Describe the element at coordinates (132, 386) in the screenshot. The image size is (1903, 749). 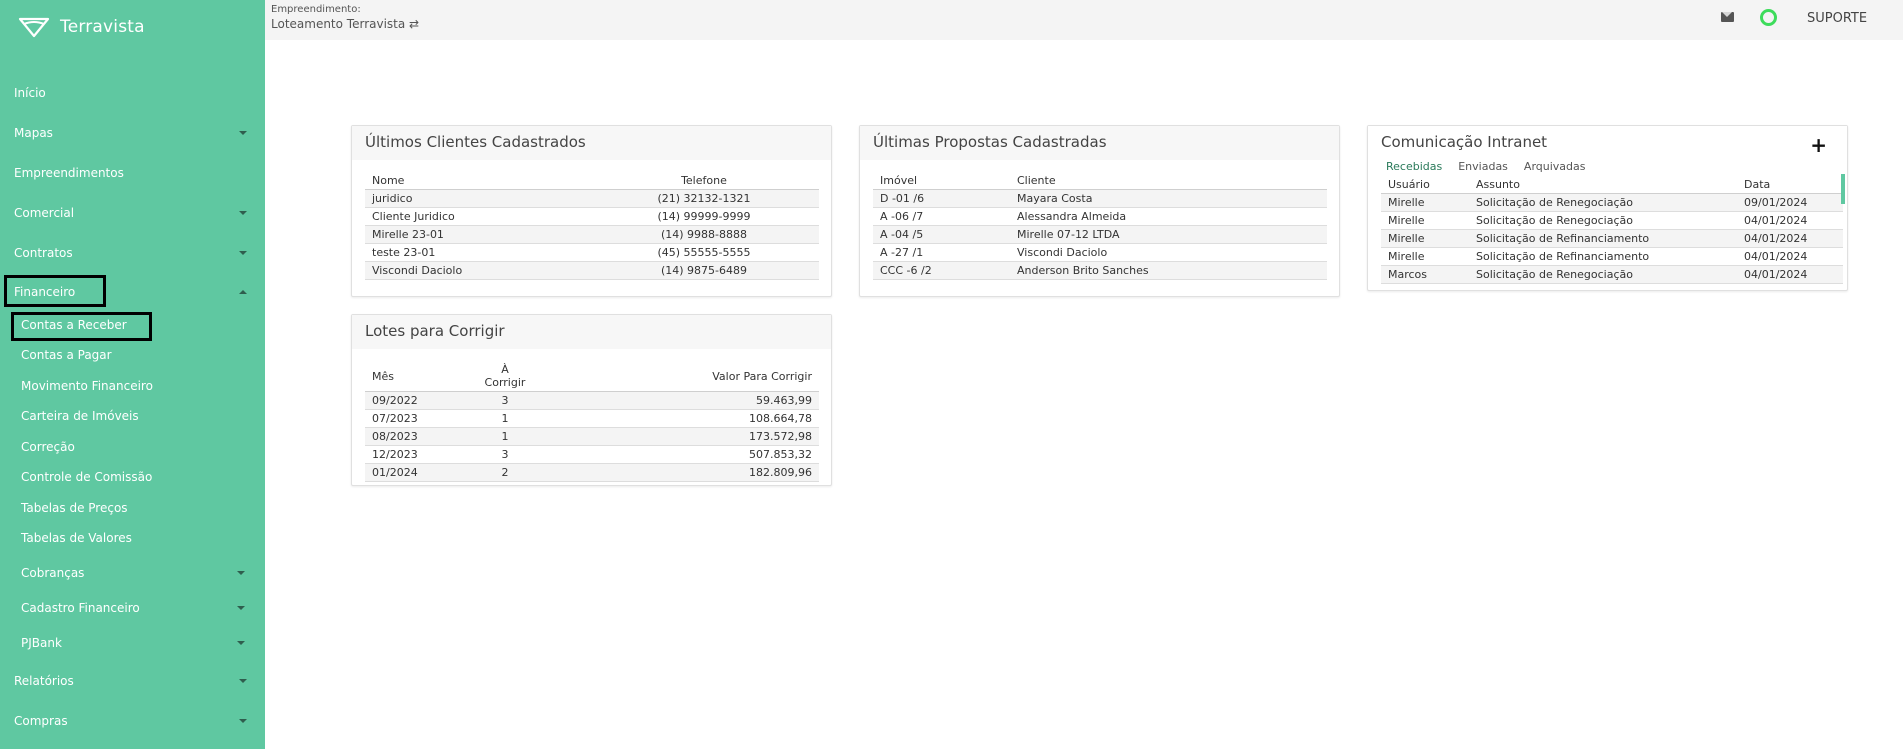
I see `sidebar-subitem-movimento-financeiro: Movimento Financeiro` at that location.